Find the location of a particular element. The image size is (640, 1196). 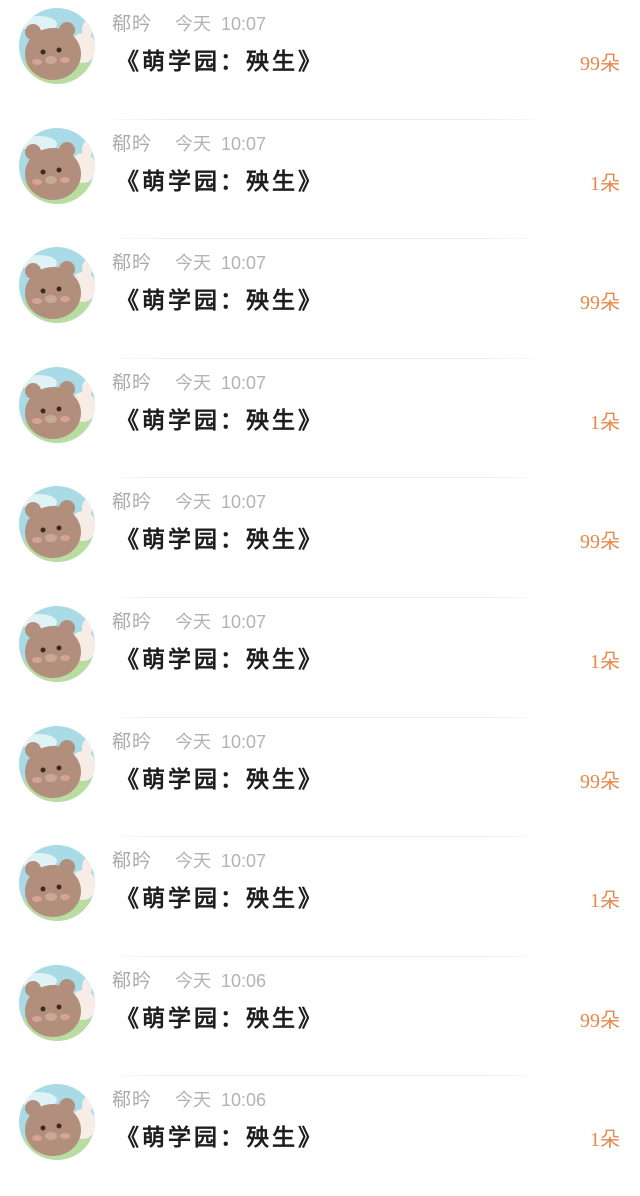

list-item: 郗昑 今天 10:06 《萌学园：殃生》 1朵 is located at coordinates (320, 1136).